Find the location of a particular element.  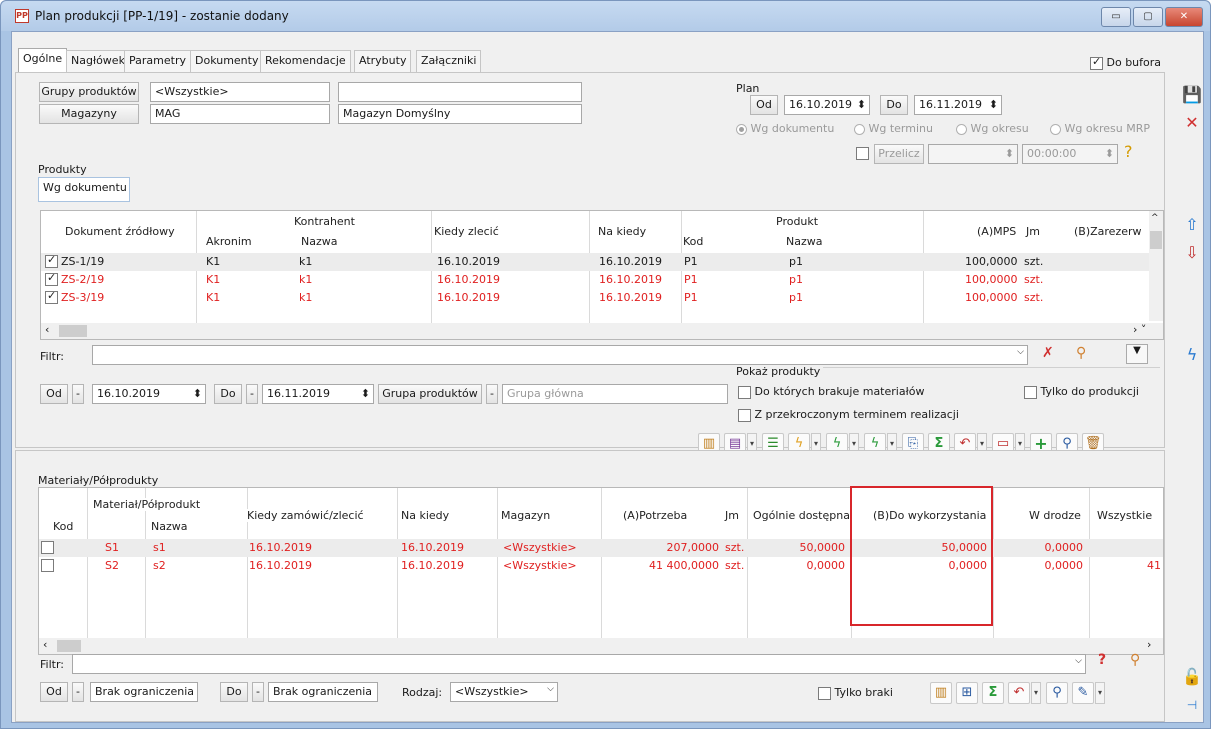

rodzaj-select: <Wszystkie> ⌵ is located at coordinates (504, 692).